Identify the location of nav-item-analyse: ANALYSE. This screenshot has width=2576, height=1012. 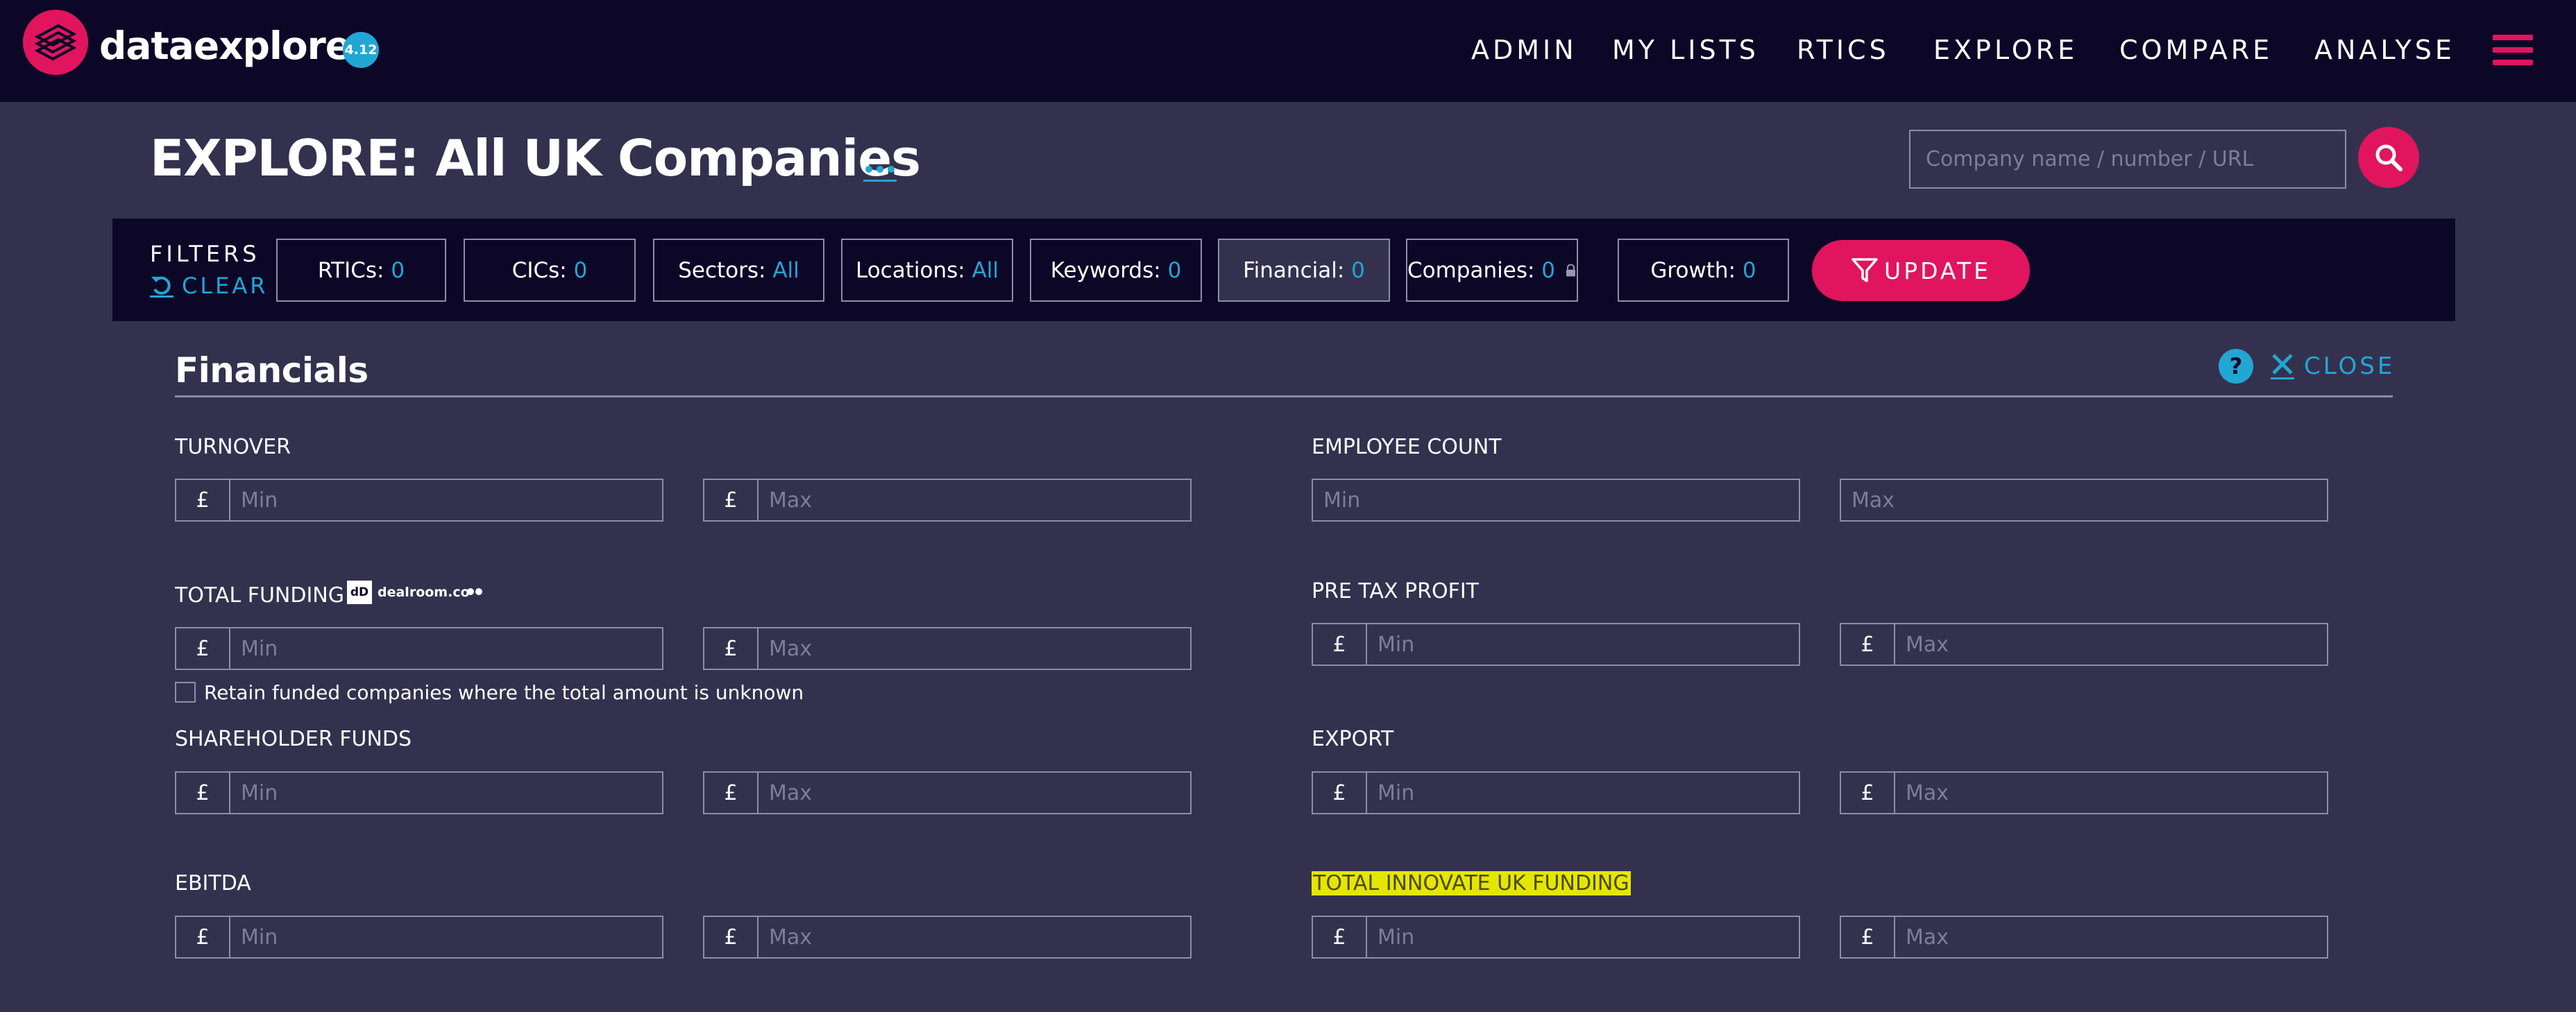
(2384, 50).